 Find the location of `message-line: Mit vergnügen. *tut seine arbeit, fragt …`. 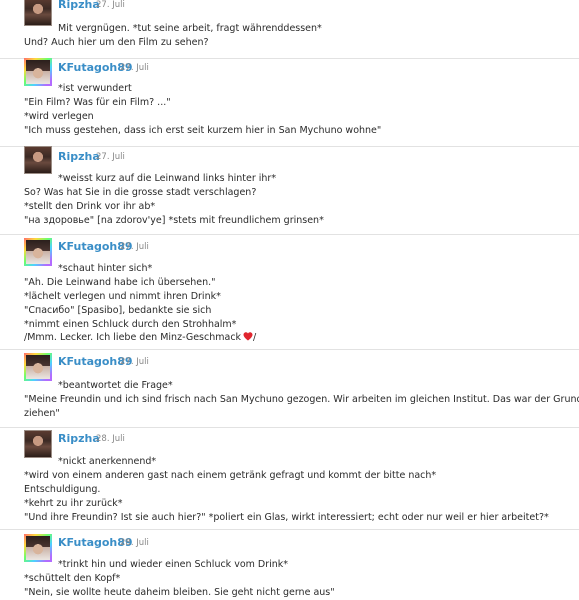

message-line: Mit vergnügen. *tut seine arbeit, fragt … is located at coordinates (190, 28).